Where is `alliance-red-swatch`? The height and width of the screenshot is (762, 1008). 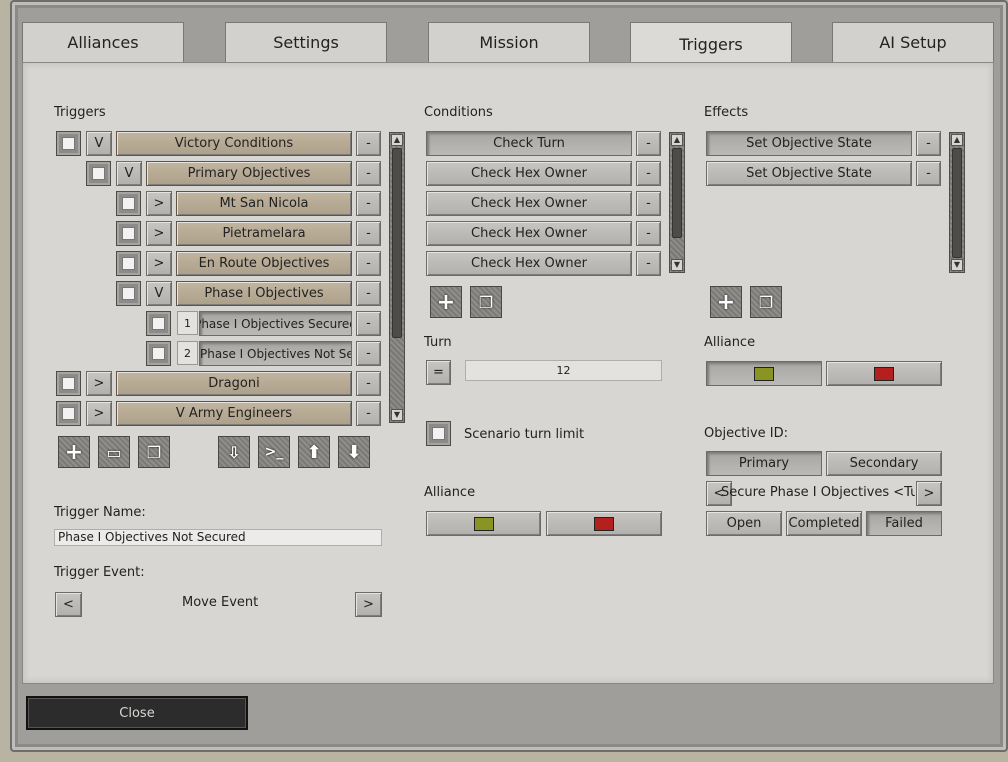
alliance-red-swatch is located at coordinates (604, 523).